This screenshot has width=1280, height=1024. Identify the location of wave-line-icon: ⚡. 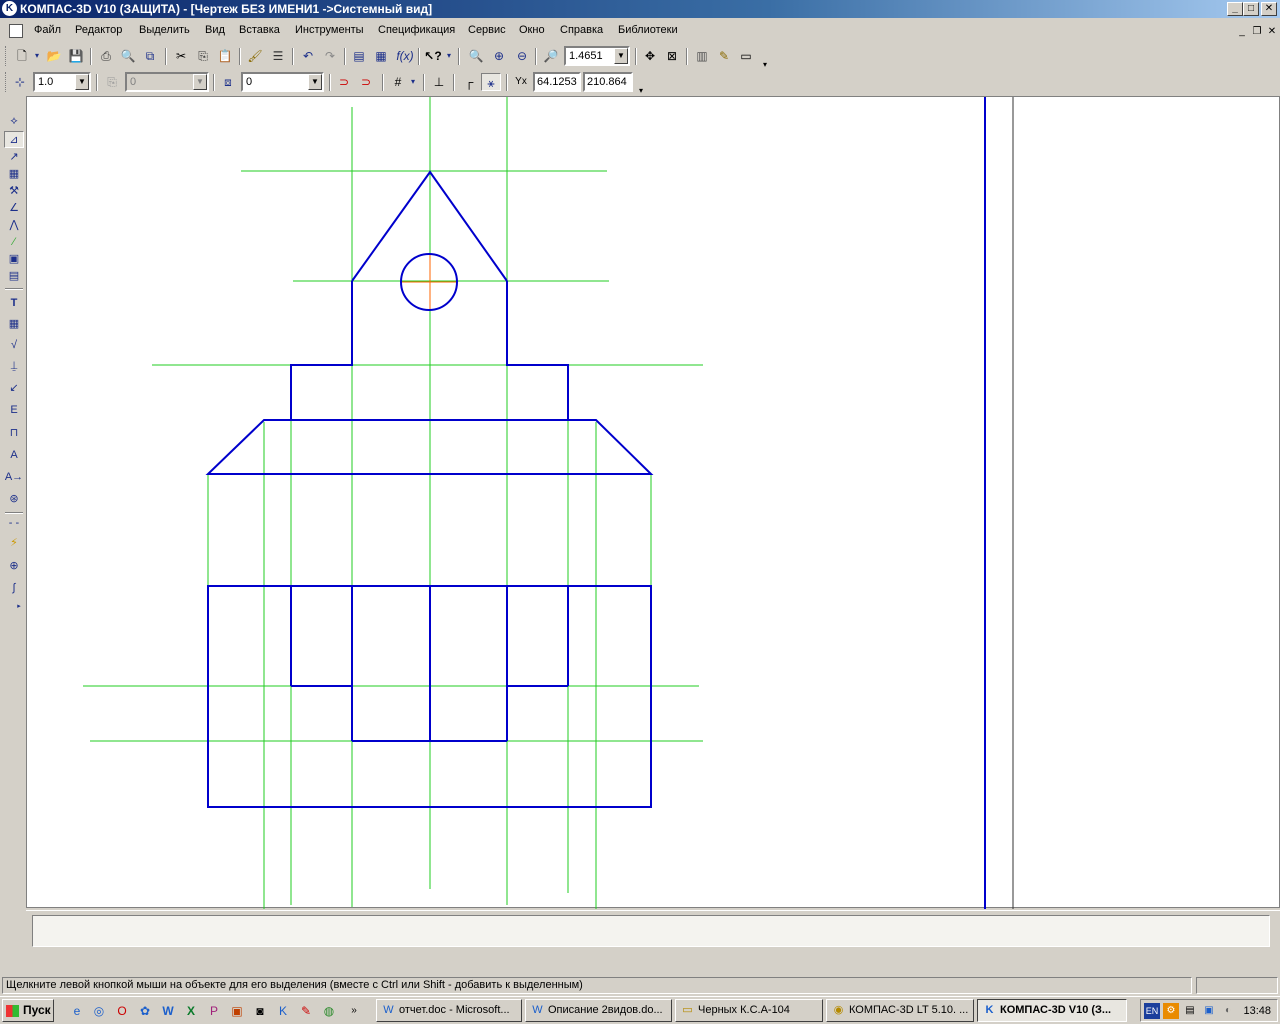
(14, 543).